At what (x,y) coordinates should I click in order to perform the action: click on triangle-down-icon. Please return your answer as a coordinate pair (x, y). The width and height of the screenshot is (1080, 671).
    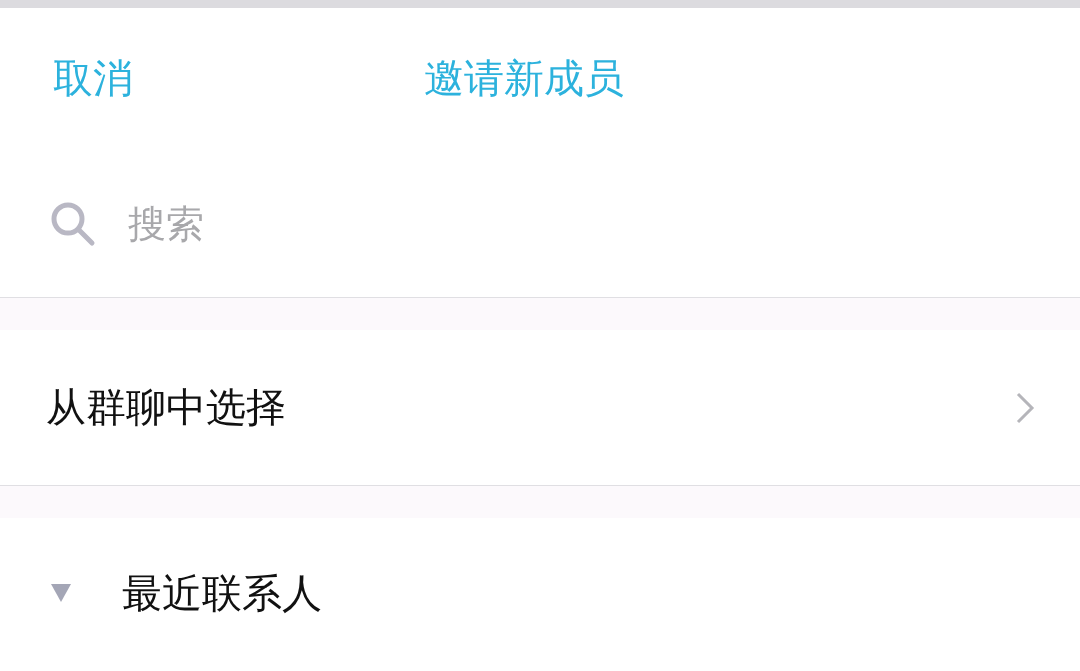
    Looking at the image, I should click on (61, 593).